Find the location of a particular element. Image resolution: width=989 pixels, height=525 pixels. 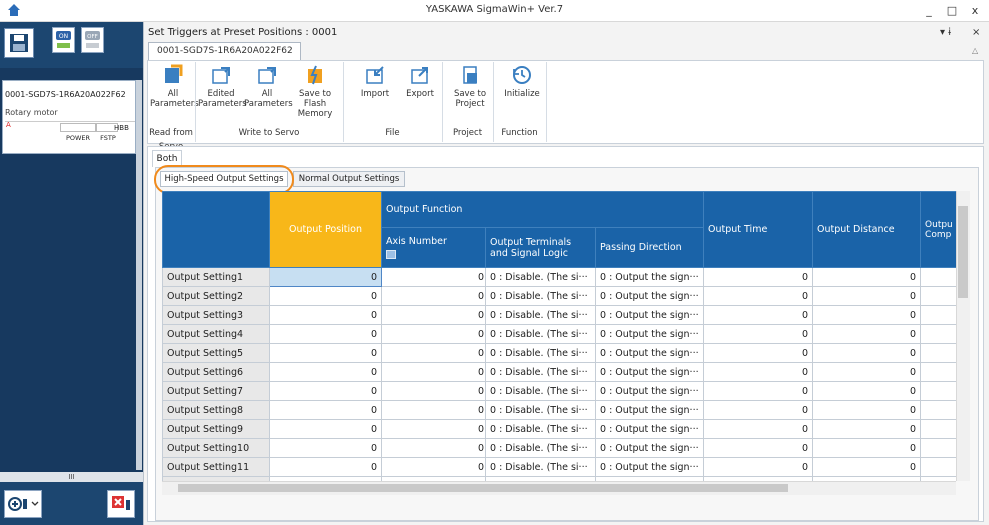

import-button: Import is located at coordinates (375, 92).